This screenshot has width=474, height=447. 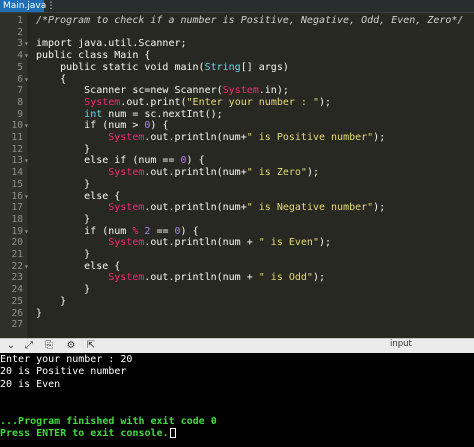 I want to click on code-line: 12 }, so click(x=237, y=150).